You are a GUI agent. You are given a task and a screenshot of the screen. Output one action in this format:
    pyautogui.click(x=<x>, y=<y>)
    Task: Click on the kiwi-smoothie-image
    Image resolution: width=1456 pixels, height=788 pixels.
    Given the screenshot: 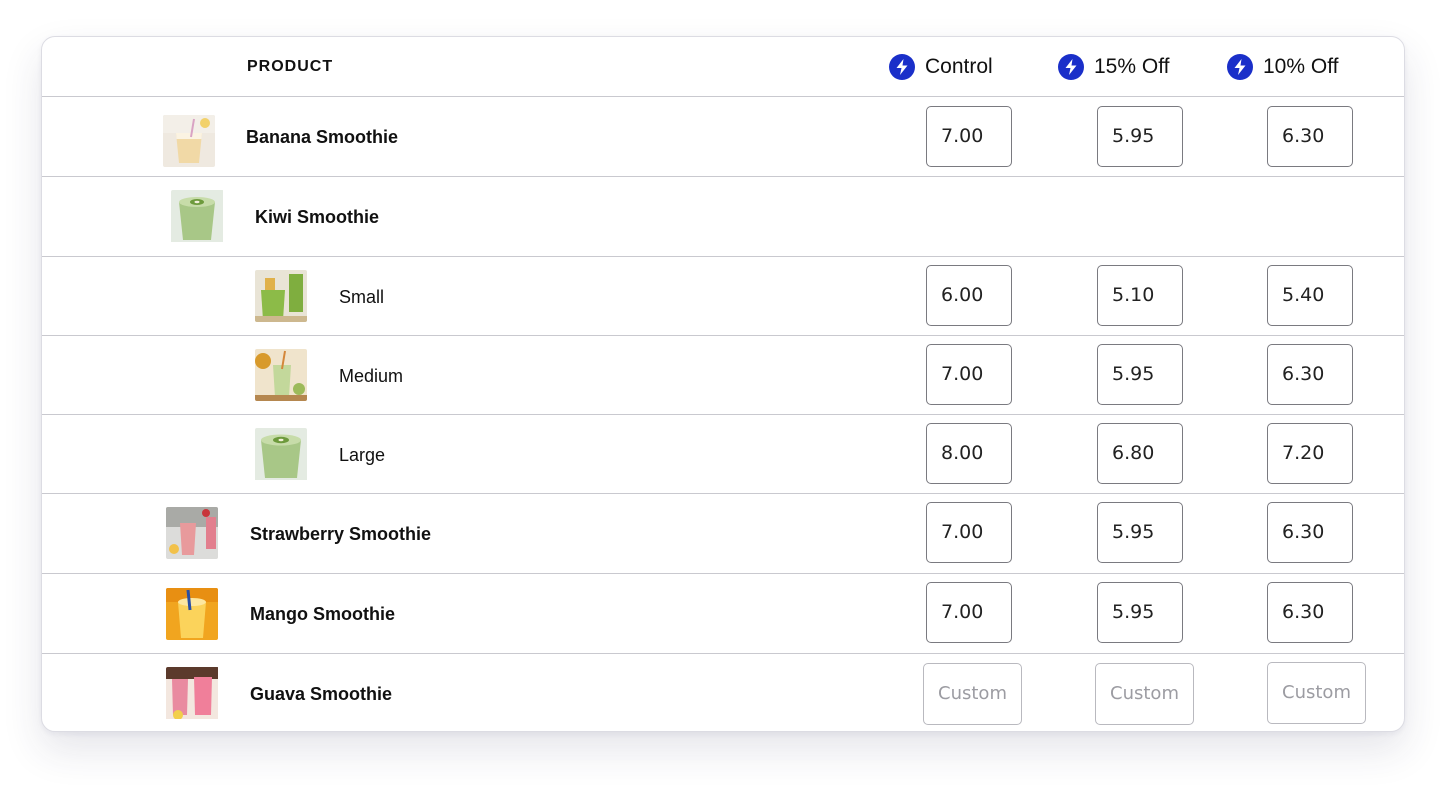 What is the action you would take?
    pyautogui.click(x=197, y=217)
    